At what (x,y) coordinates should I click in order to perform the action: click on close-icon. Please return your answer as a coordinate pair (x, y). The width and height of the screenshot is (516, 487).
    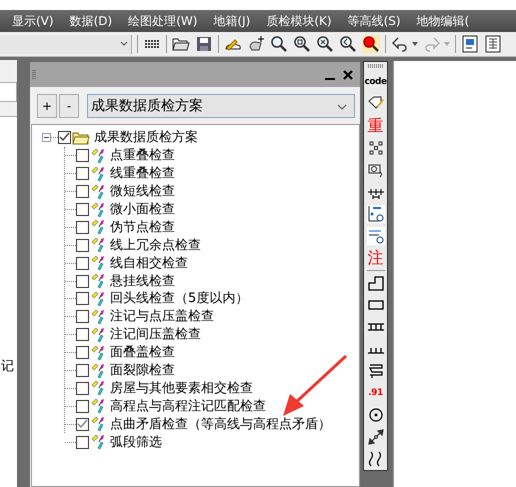
    Looking at the image, I should click on (348, 74).